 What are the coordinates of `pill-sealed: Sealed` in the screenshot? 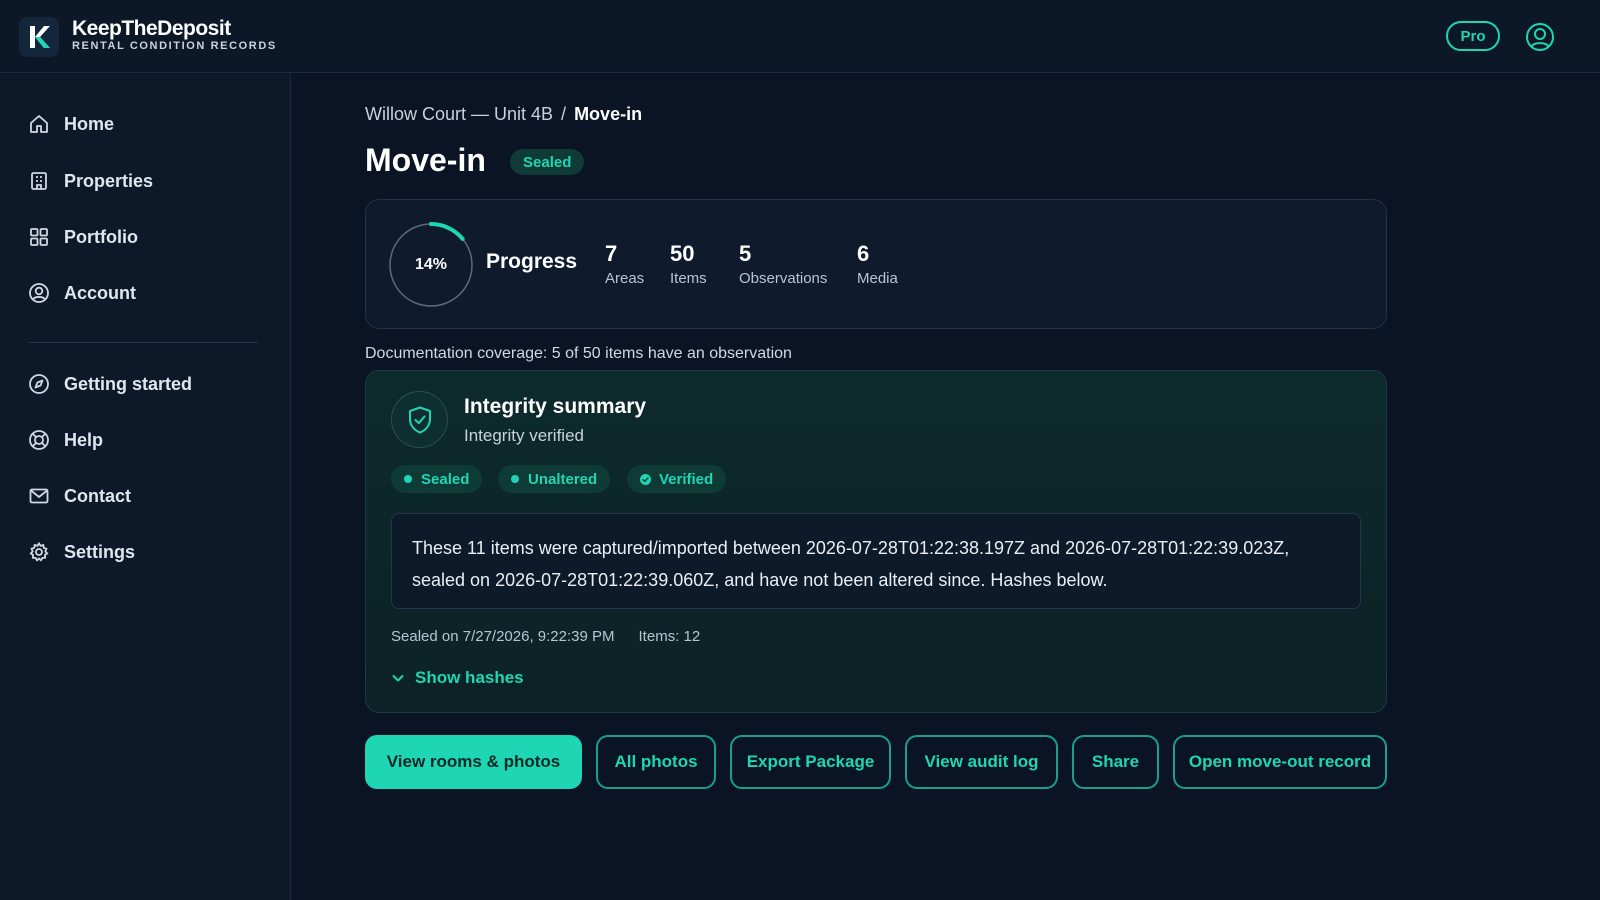 It's located at (437, 479).